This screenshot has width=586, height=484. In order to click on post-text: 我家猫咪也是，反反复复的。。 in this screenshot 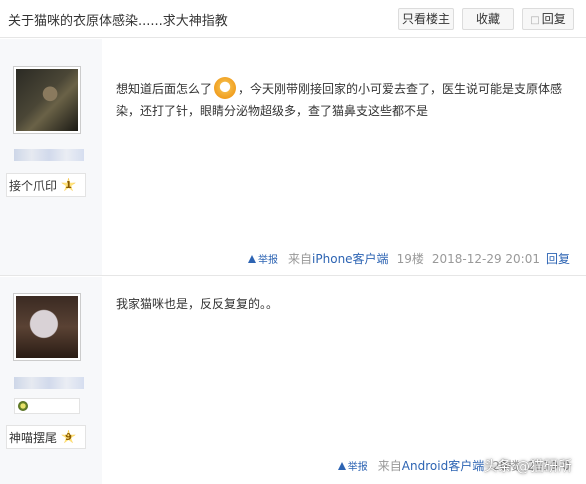, I will do `click(197, 304)`.